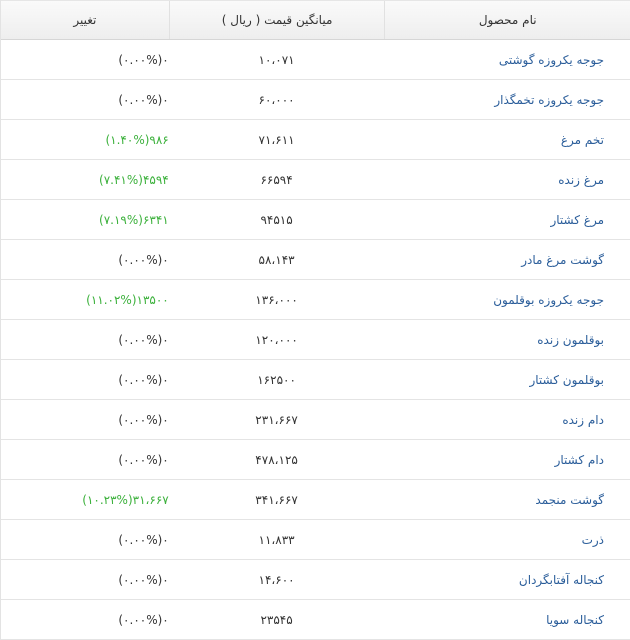  Describe the element at coordinates (276, 139) in the screenshot. I see `average-price-value: ۷۱،۶۱۱` at that location.